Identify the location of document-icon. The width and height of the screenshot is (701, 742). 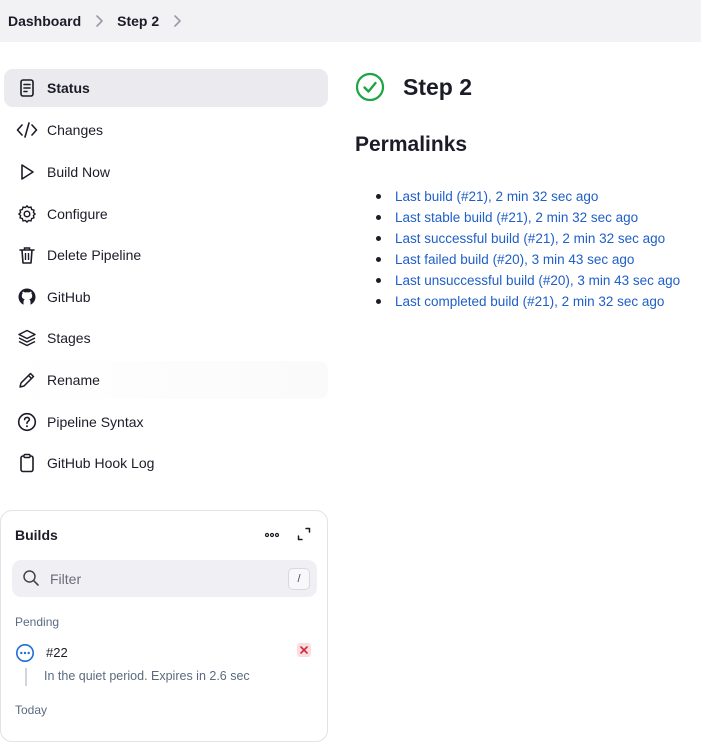
(27, 88).